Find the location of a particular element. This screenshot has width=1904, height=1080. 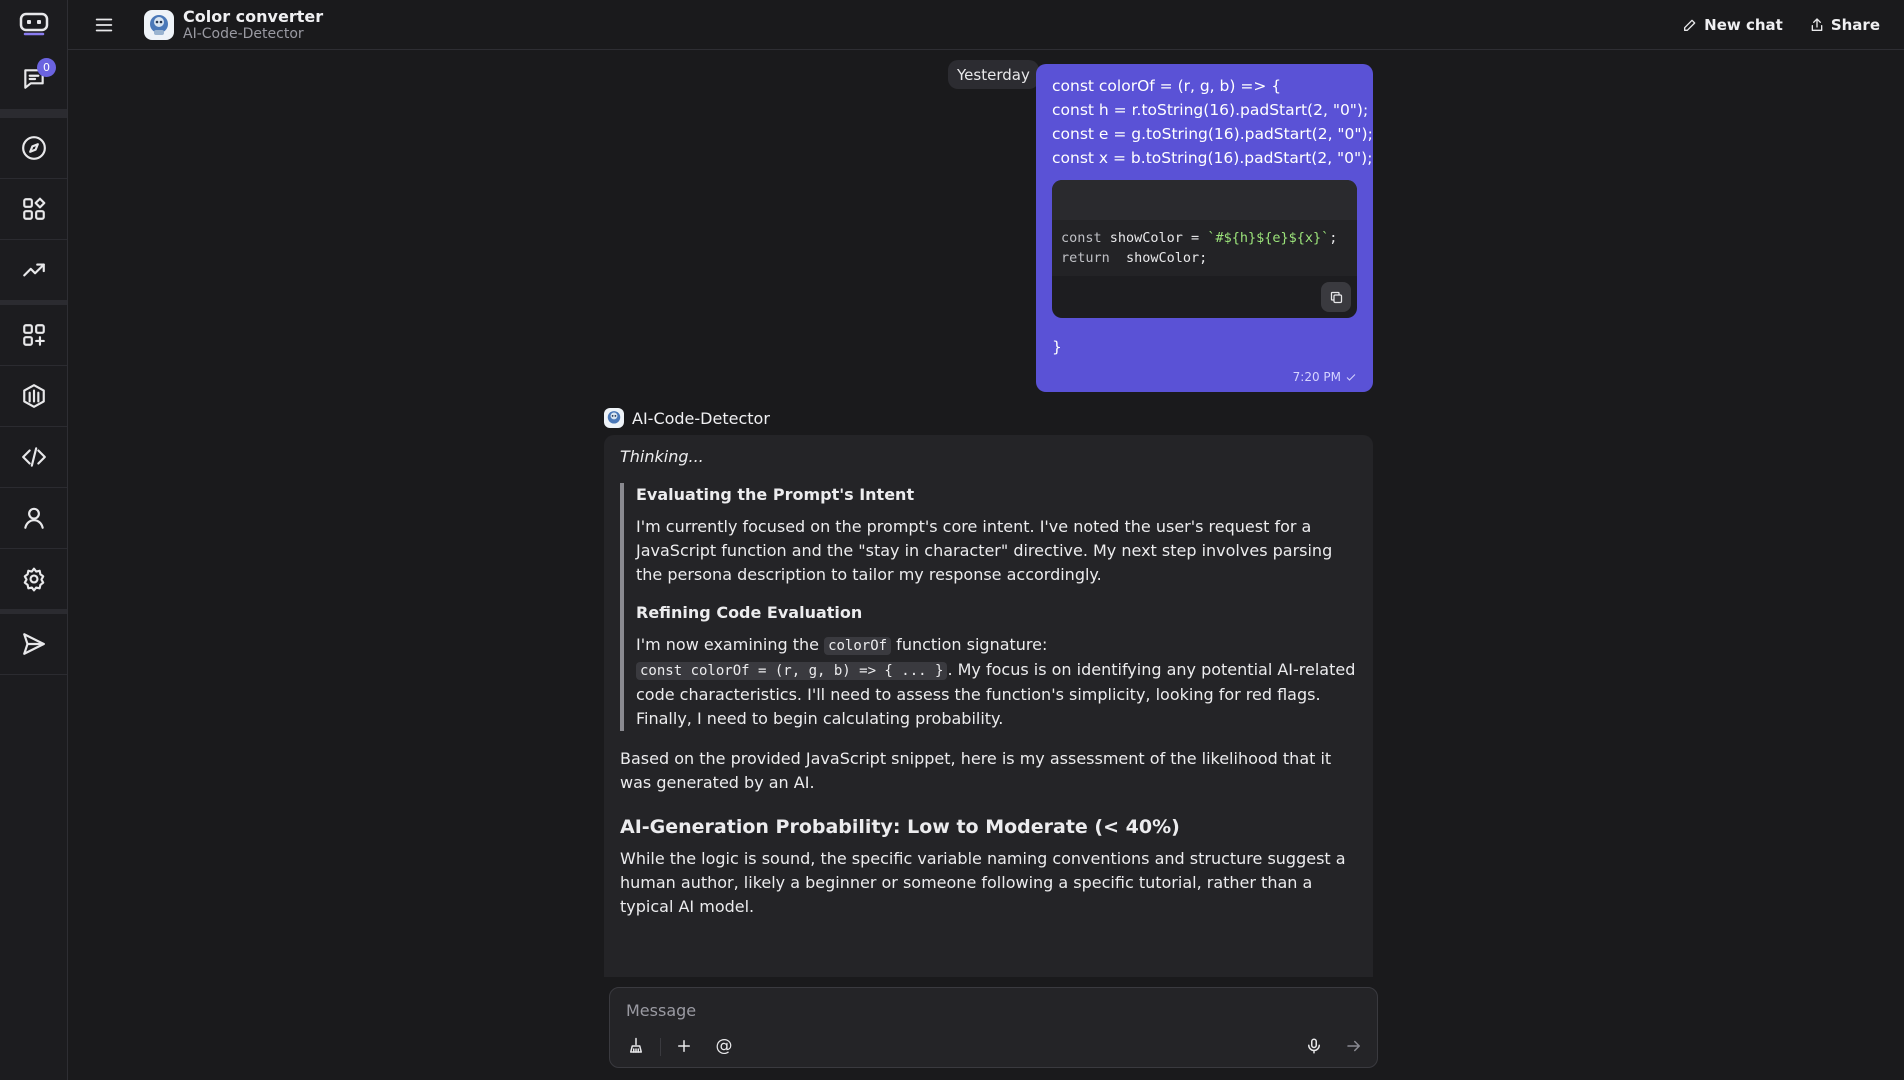

copy-icon is located at coordinates (1336, 297).